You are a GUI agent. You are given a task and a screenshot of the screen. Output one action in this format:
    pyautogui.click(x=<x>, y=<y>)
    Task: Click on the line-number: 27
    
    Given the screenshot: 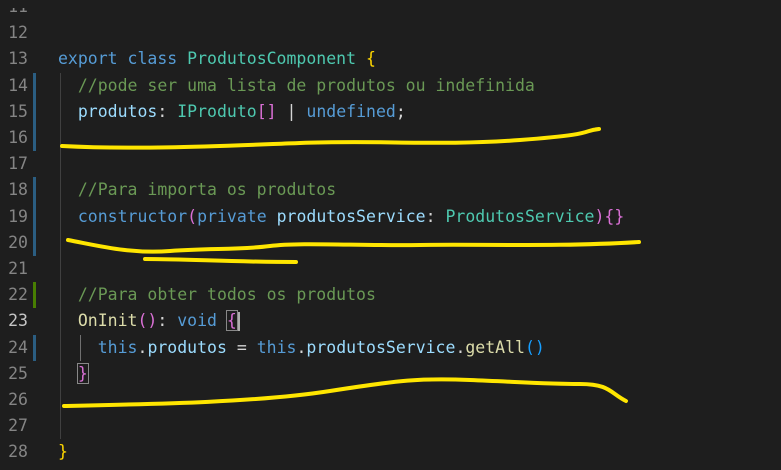 What is the action you would take?
    pyautogui.click(x=18, y=426)
    